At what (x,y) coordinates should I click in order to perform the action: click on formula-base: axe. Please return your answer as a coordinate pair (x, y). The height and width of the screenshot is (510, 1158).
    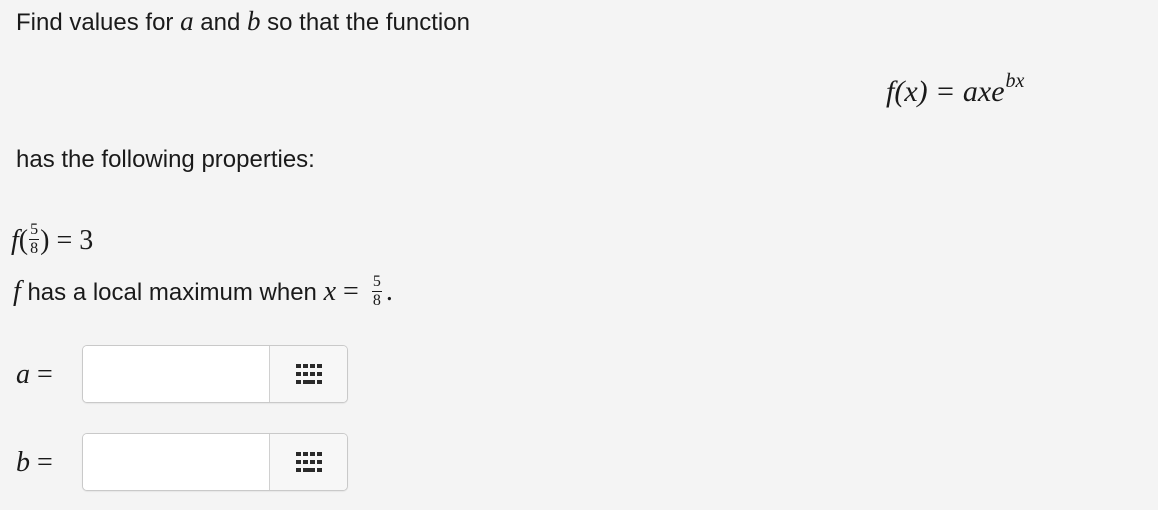
    Looking at the image, I should click on (983, 91).